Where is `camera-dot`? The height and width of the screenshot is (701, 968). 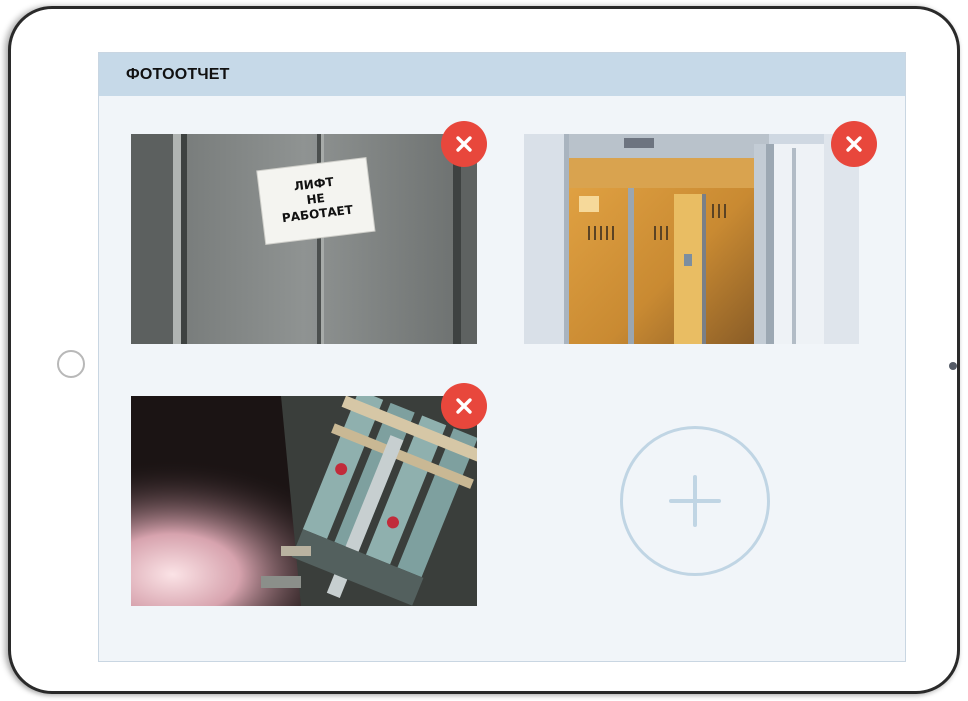
camera-dot is located at coordinates (953, 366).